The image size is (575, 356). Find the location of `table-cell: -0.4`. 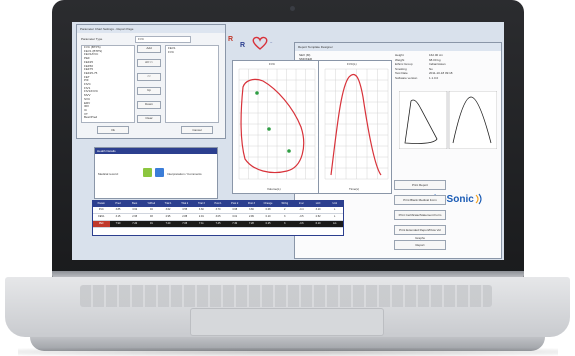

table-cell: -0.4 is located at coordinates (301, 209).